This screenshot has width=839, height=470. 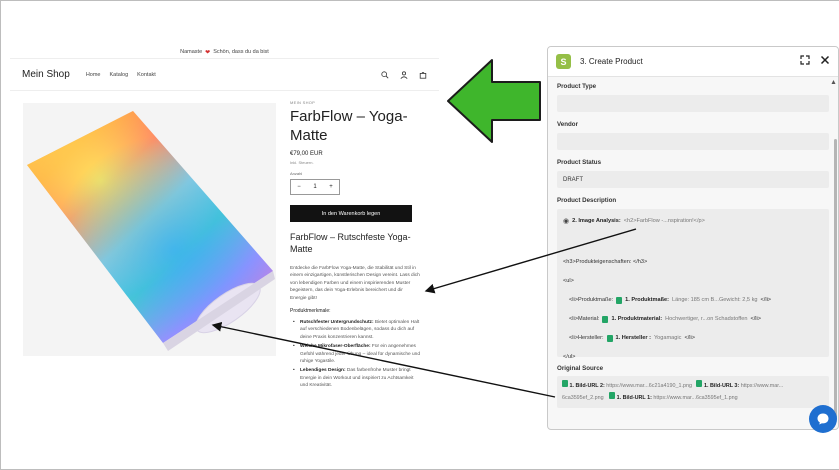 I want to click on shop-header: Mein Shop Home Katalog Kontakt, so click(x=224, y=75).